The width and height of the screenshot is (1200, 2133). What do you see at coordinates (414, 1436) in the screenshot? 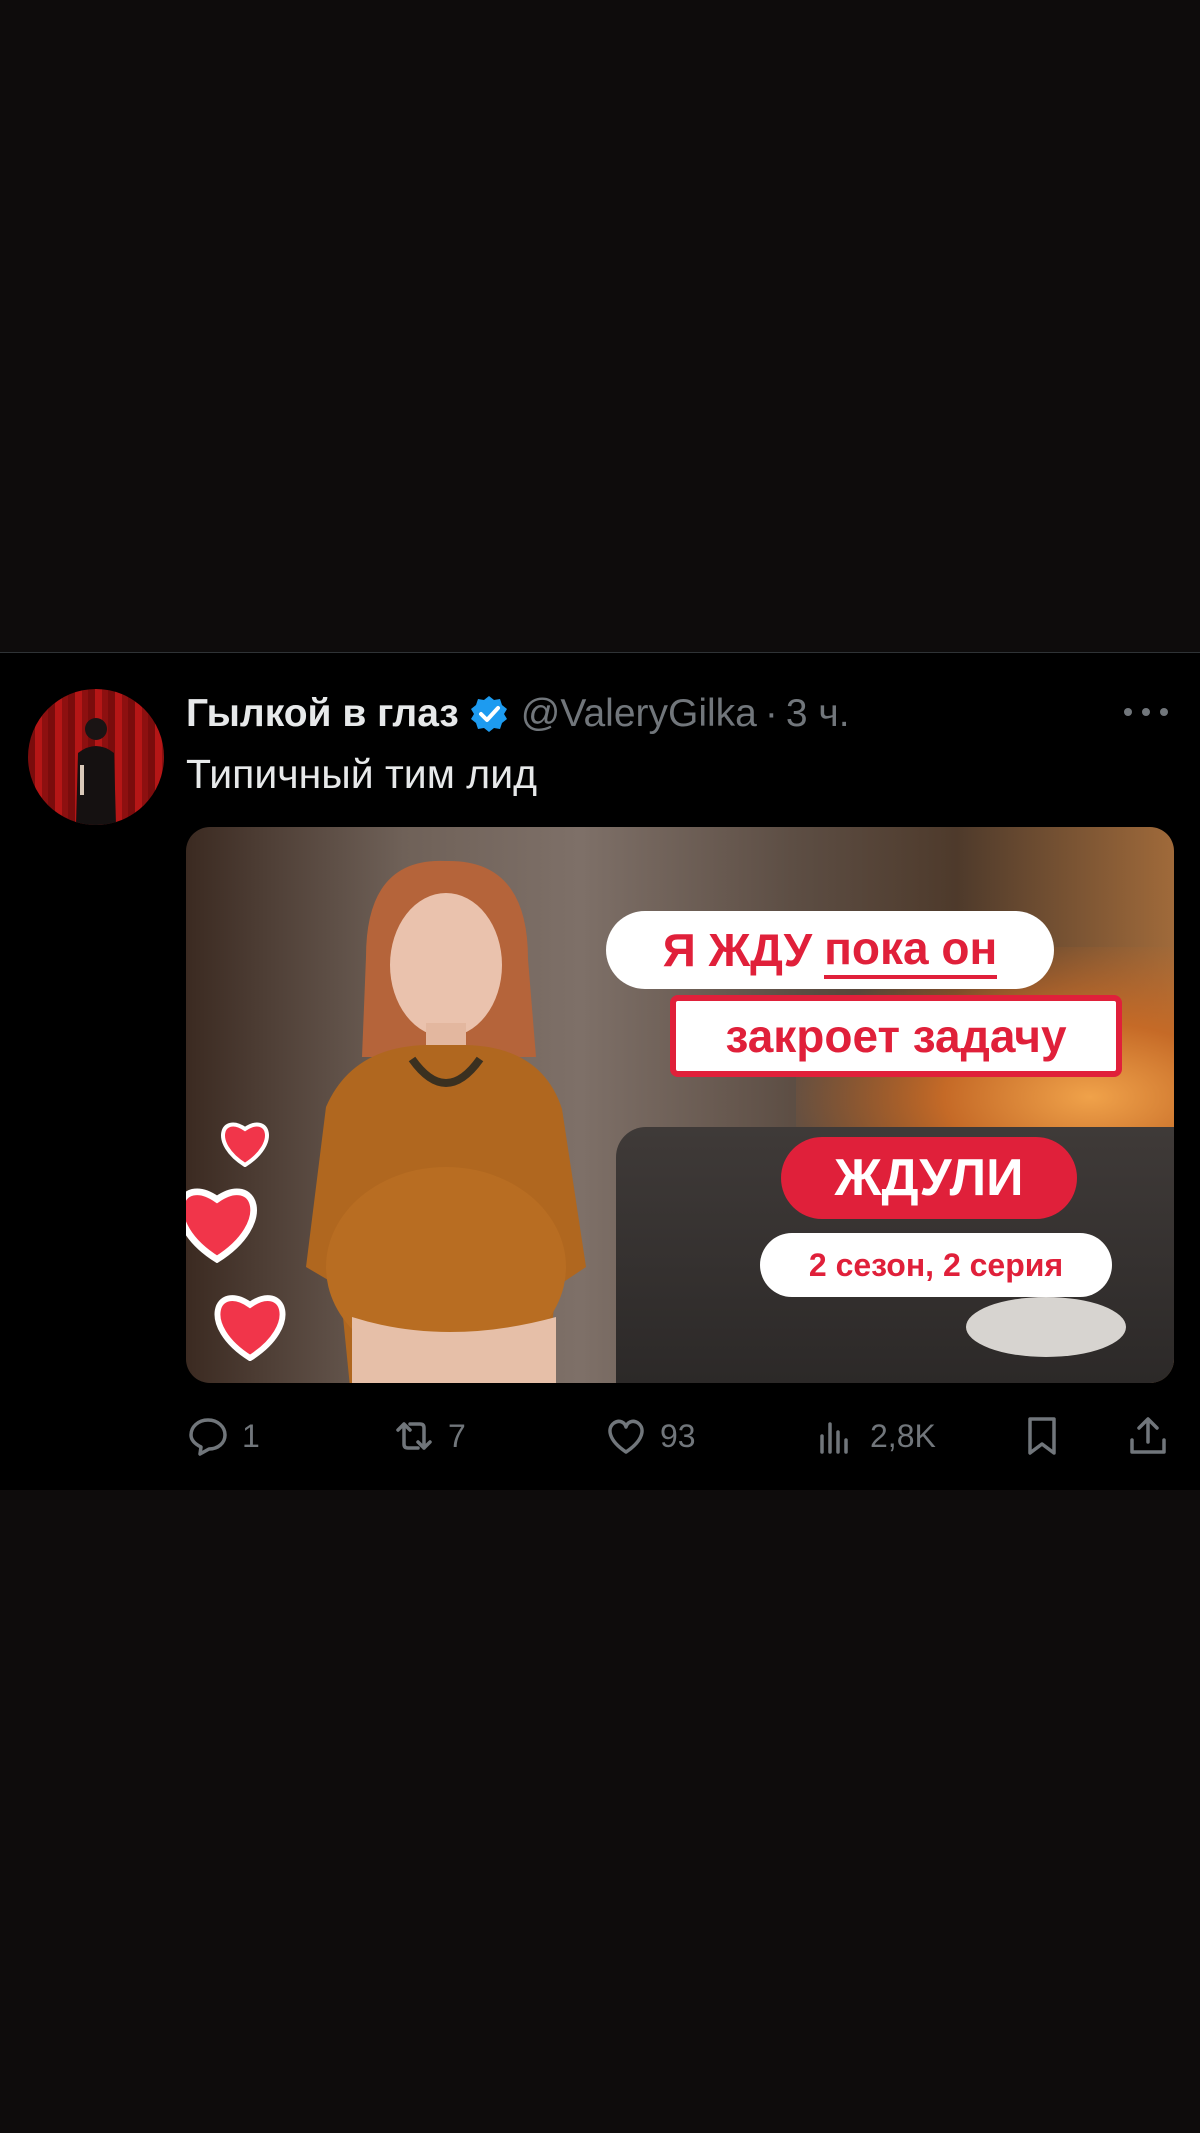
I see `repost-icon` at bounding box center [414, 1436].